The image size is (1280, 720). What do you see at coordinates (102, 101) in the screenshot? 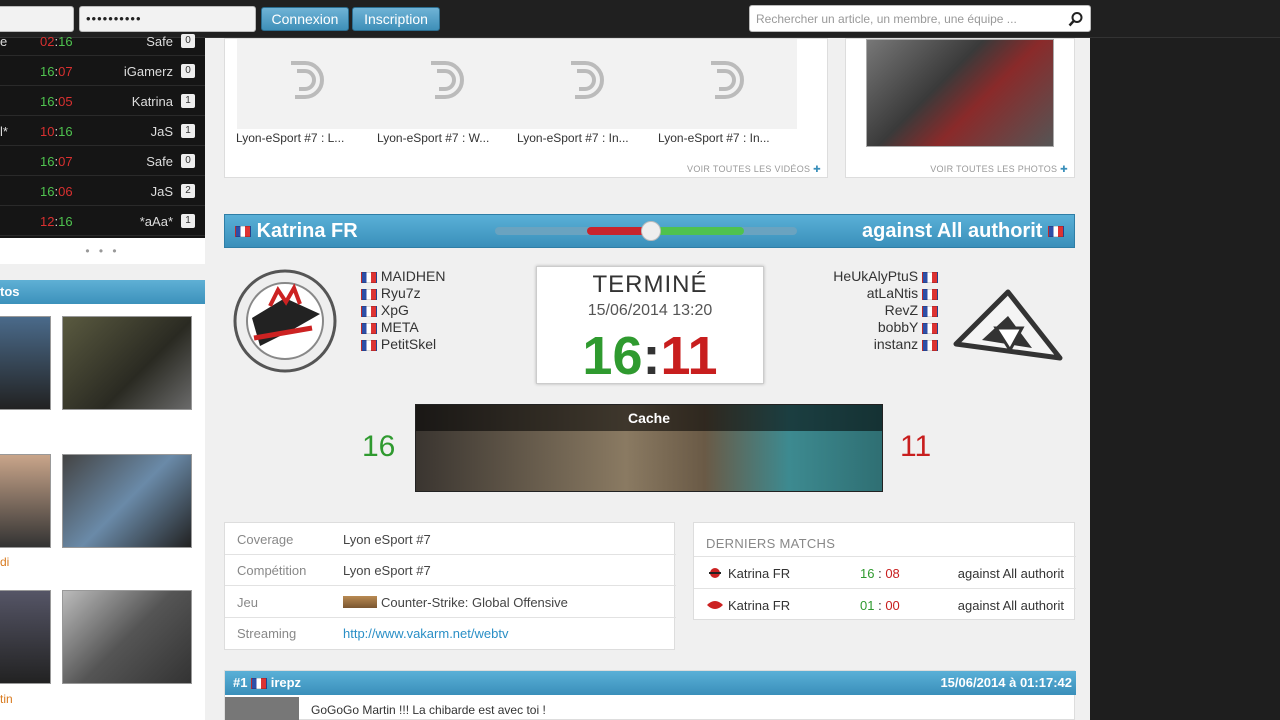
I see `match-list-row: 16:05 Katrina 1` at bounding box center [102, 101].